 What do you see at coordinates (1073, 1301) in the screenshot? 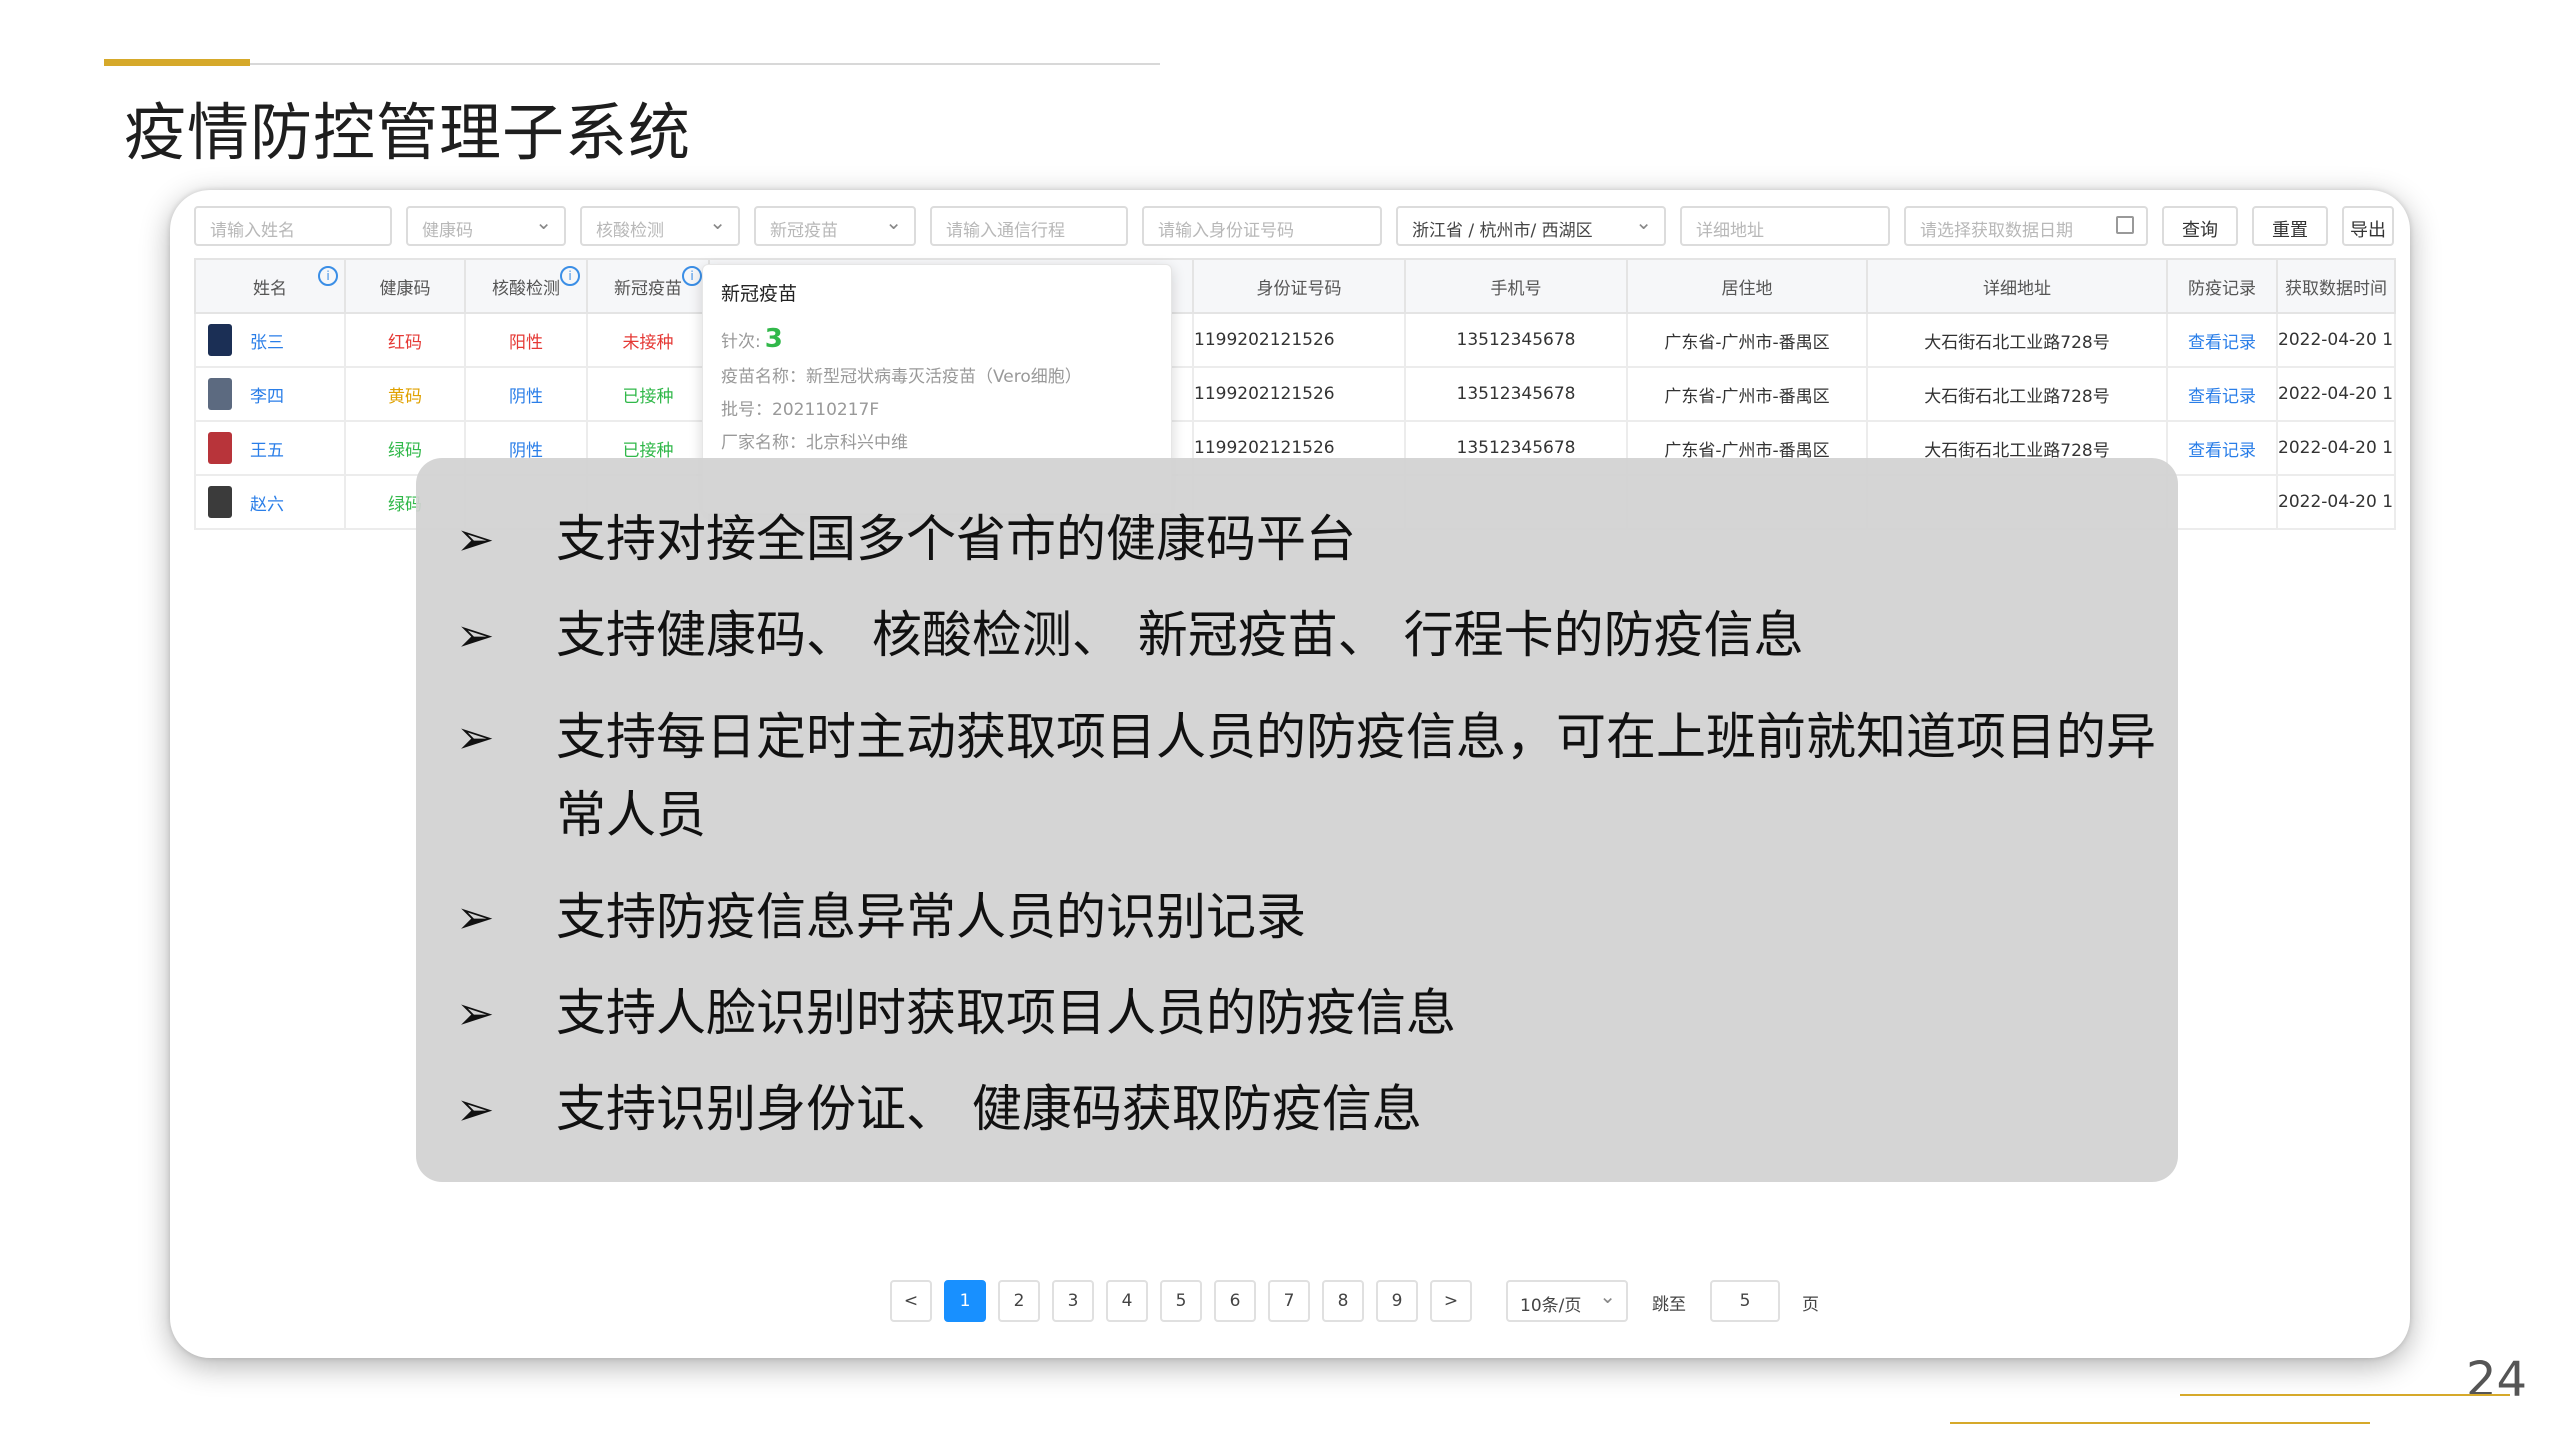
I see `page-button-3: 3` at bounding box center [1073, 1301].